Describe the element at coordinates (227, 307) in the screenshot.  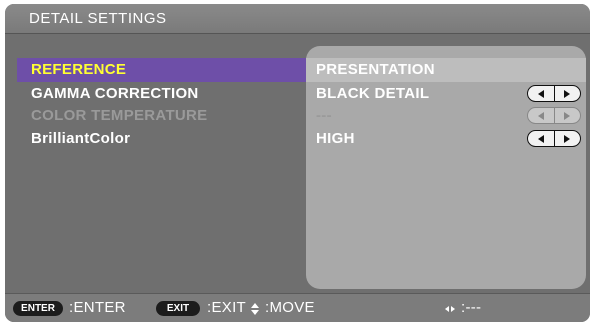
I see `exit-hint: :EXIT` at that location.